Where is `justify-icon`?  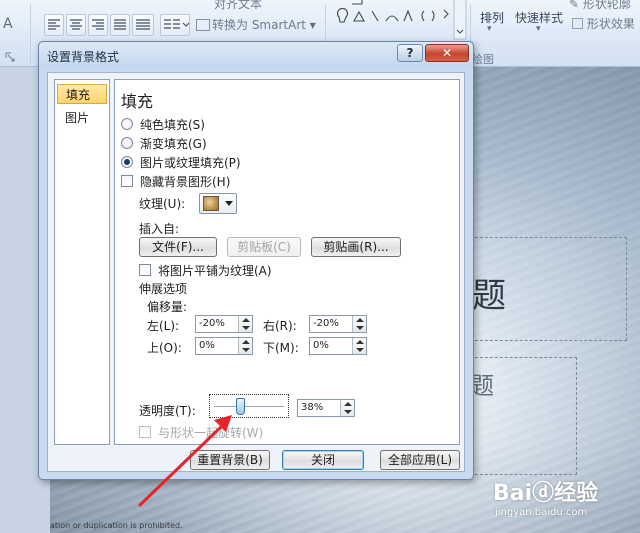
justify-icon is located at coordinates (120, 24).